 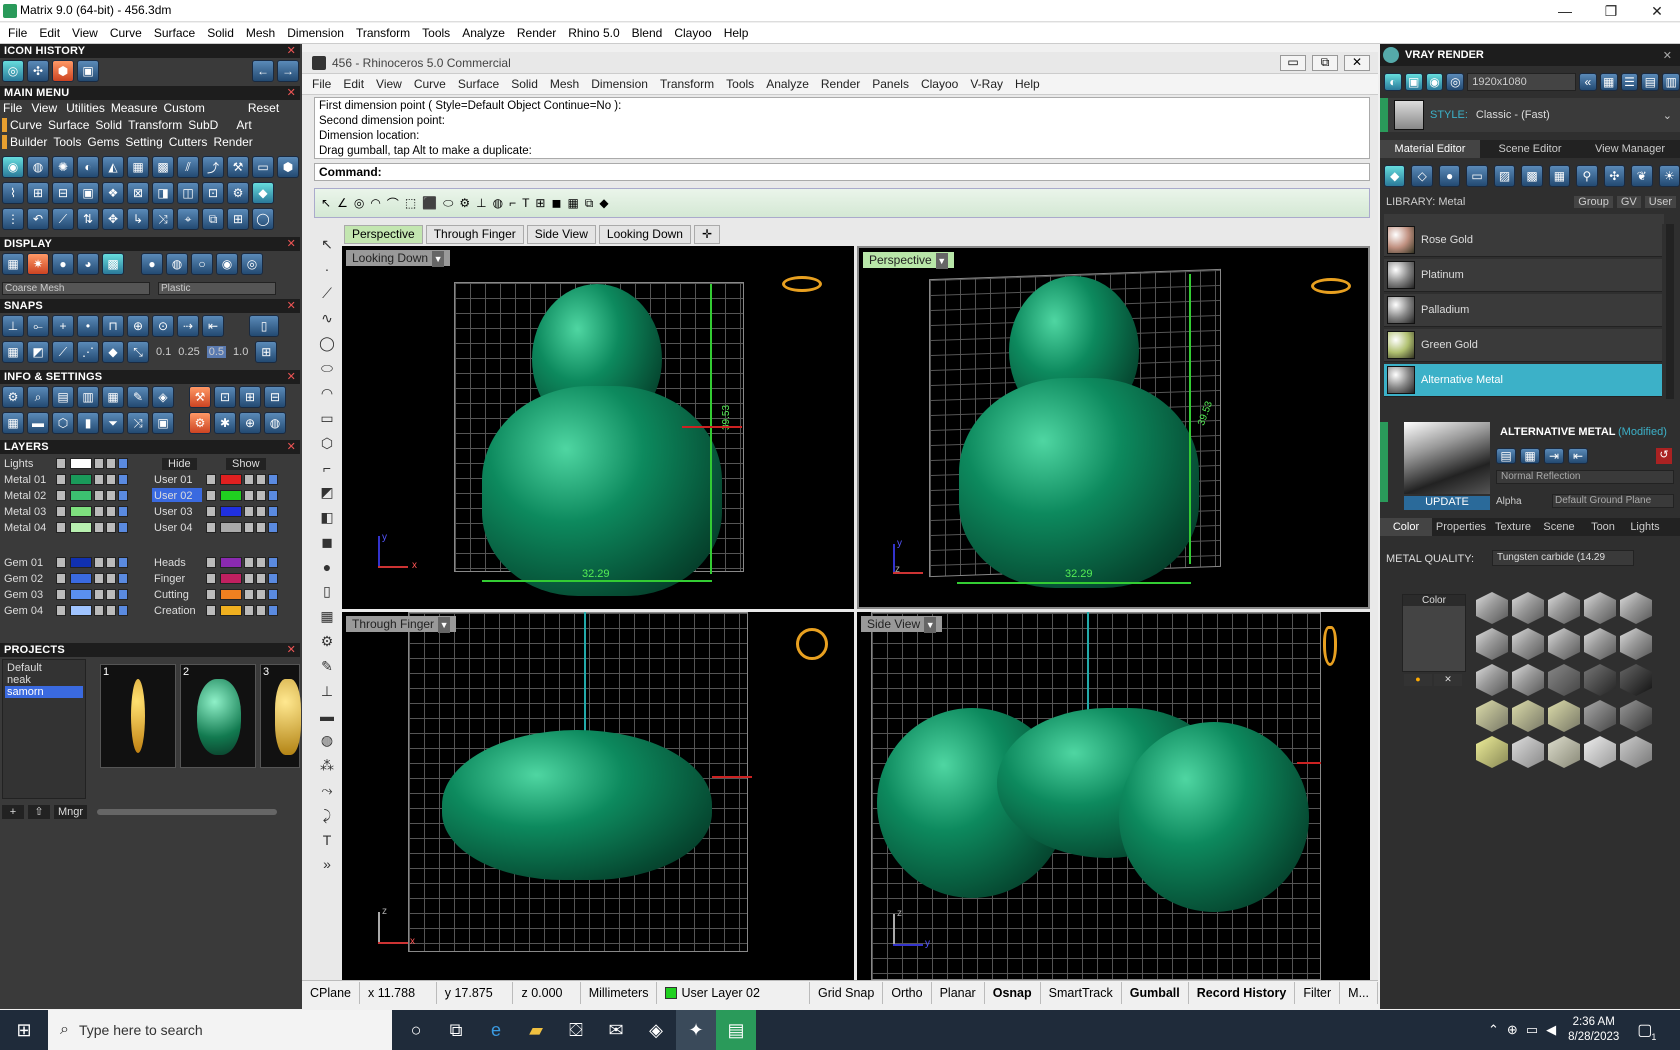 What do you see at coordinates (536, 1030) in the screenshot?
I see `file-explorer-icon: ▰` at bounding box center [536, 1030].